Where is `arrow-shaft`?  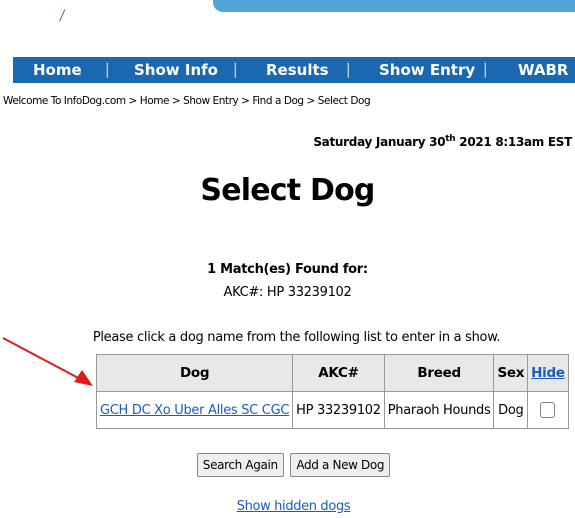
arrow-shaft is located at coordinates (43, 359).